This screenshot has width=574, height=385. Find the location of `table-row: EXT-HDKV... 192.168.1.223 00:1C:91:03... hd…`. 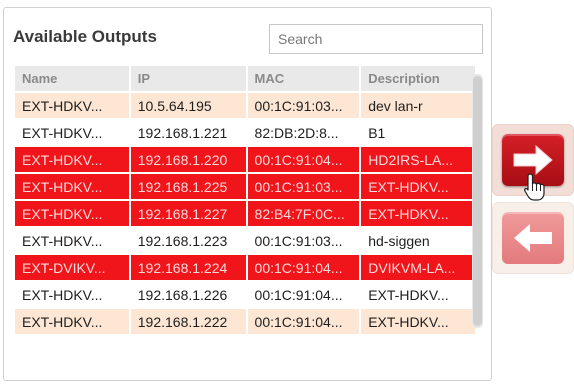

table-row: EXT-HDKV... 192.168.1.223 00:1C:91:03... hd… is located at coordinates (245, 240).